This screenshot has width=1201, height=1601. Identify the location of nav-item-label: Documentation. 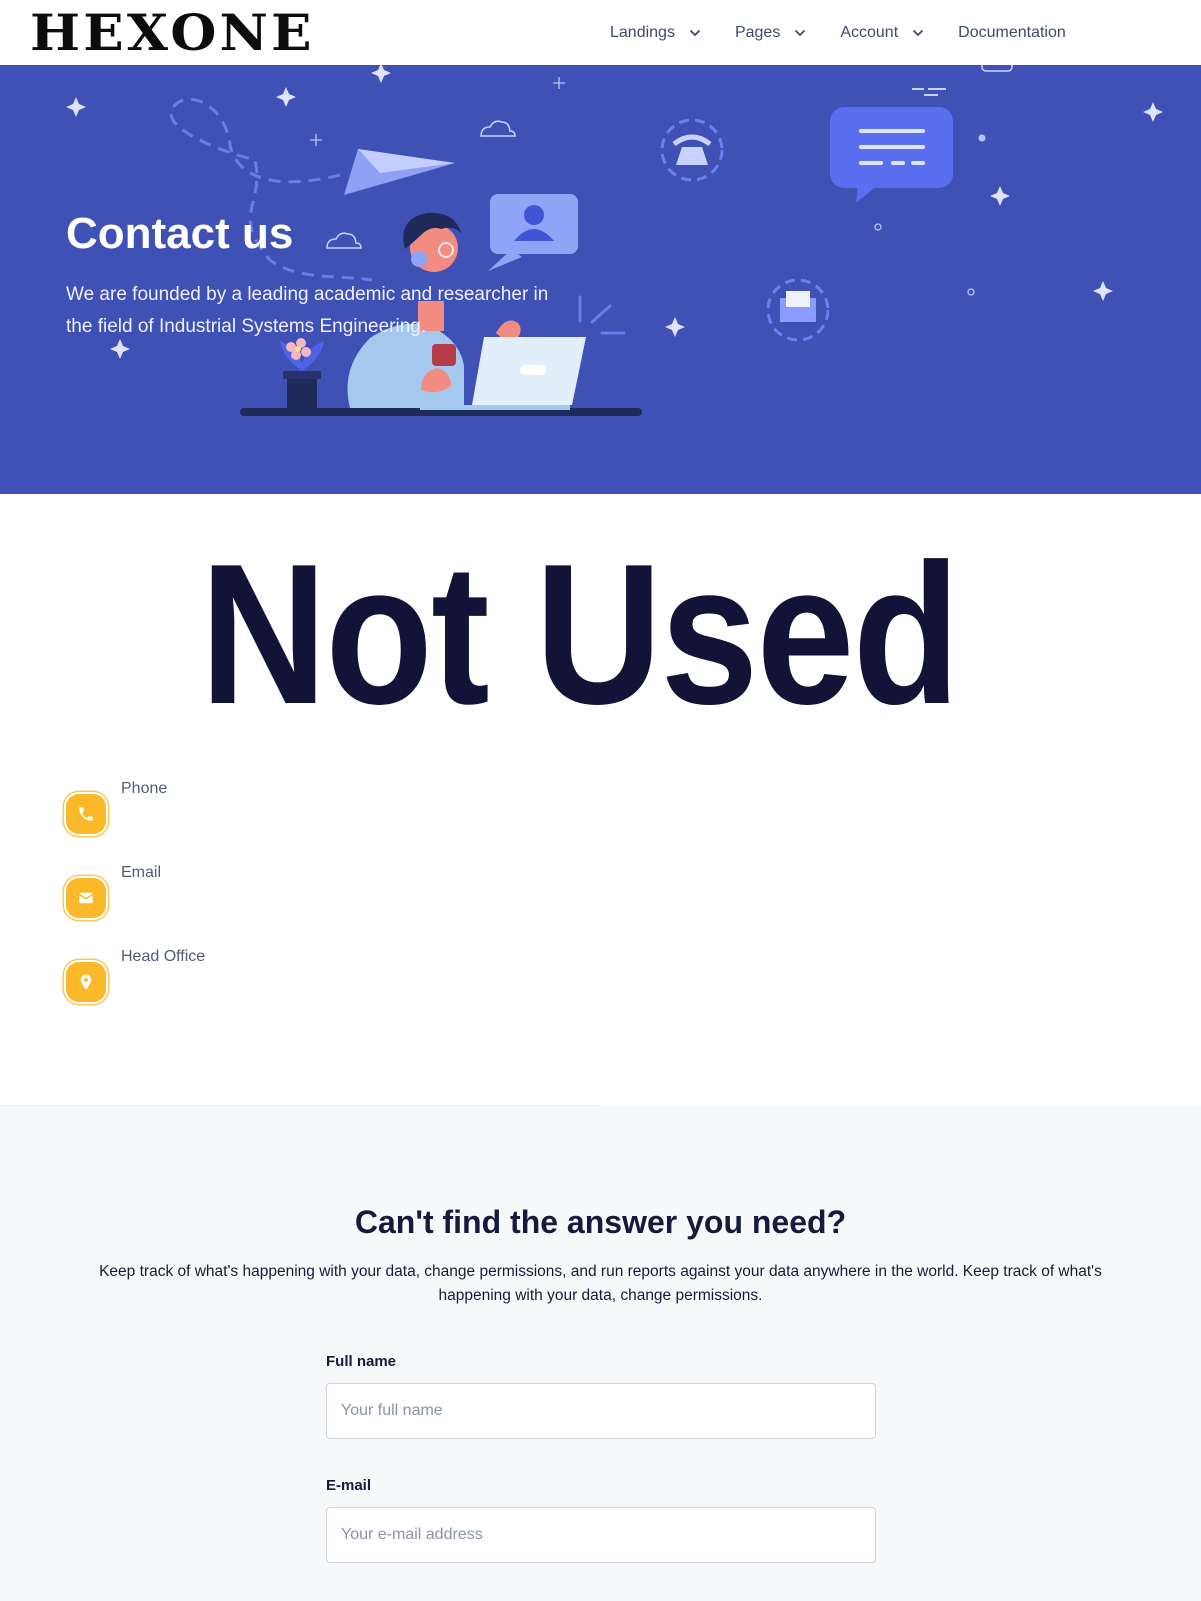
(1012, 32).